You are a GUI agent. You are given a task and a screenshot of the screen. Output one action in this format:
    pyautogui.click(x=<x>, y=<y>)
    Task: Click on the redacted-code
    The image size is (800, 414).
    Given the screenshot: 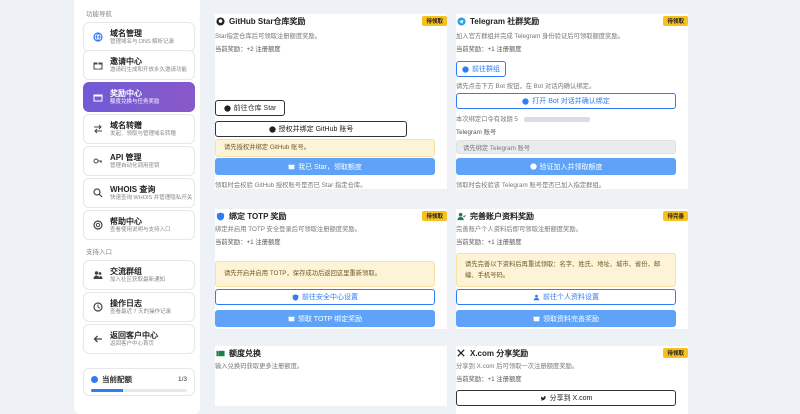 What is the action you would take?
    pyautogui.click(x=556, y=119)
    